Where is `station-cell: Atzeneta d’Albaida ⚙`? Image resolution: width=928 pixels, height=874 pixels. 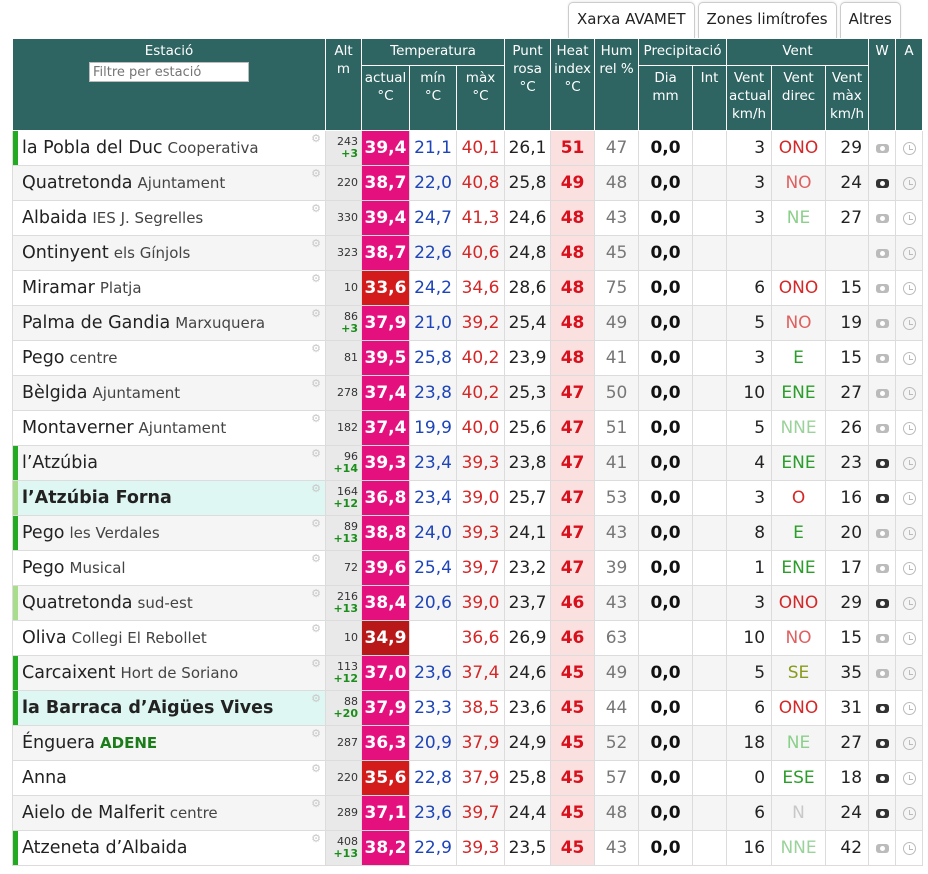
station-cell: Atzeneta d’Albaida ⚙ is located at coordinates (169, 848).